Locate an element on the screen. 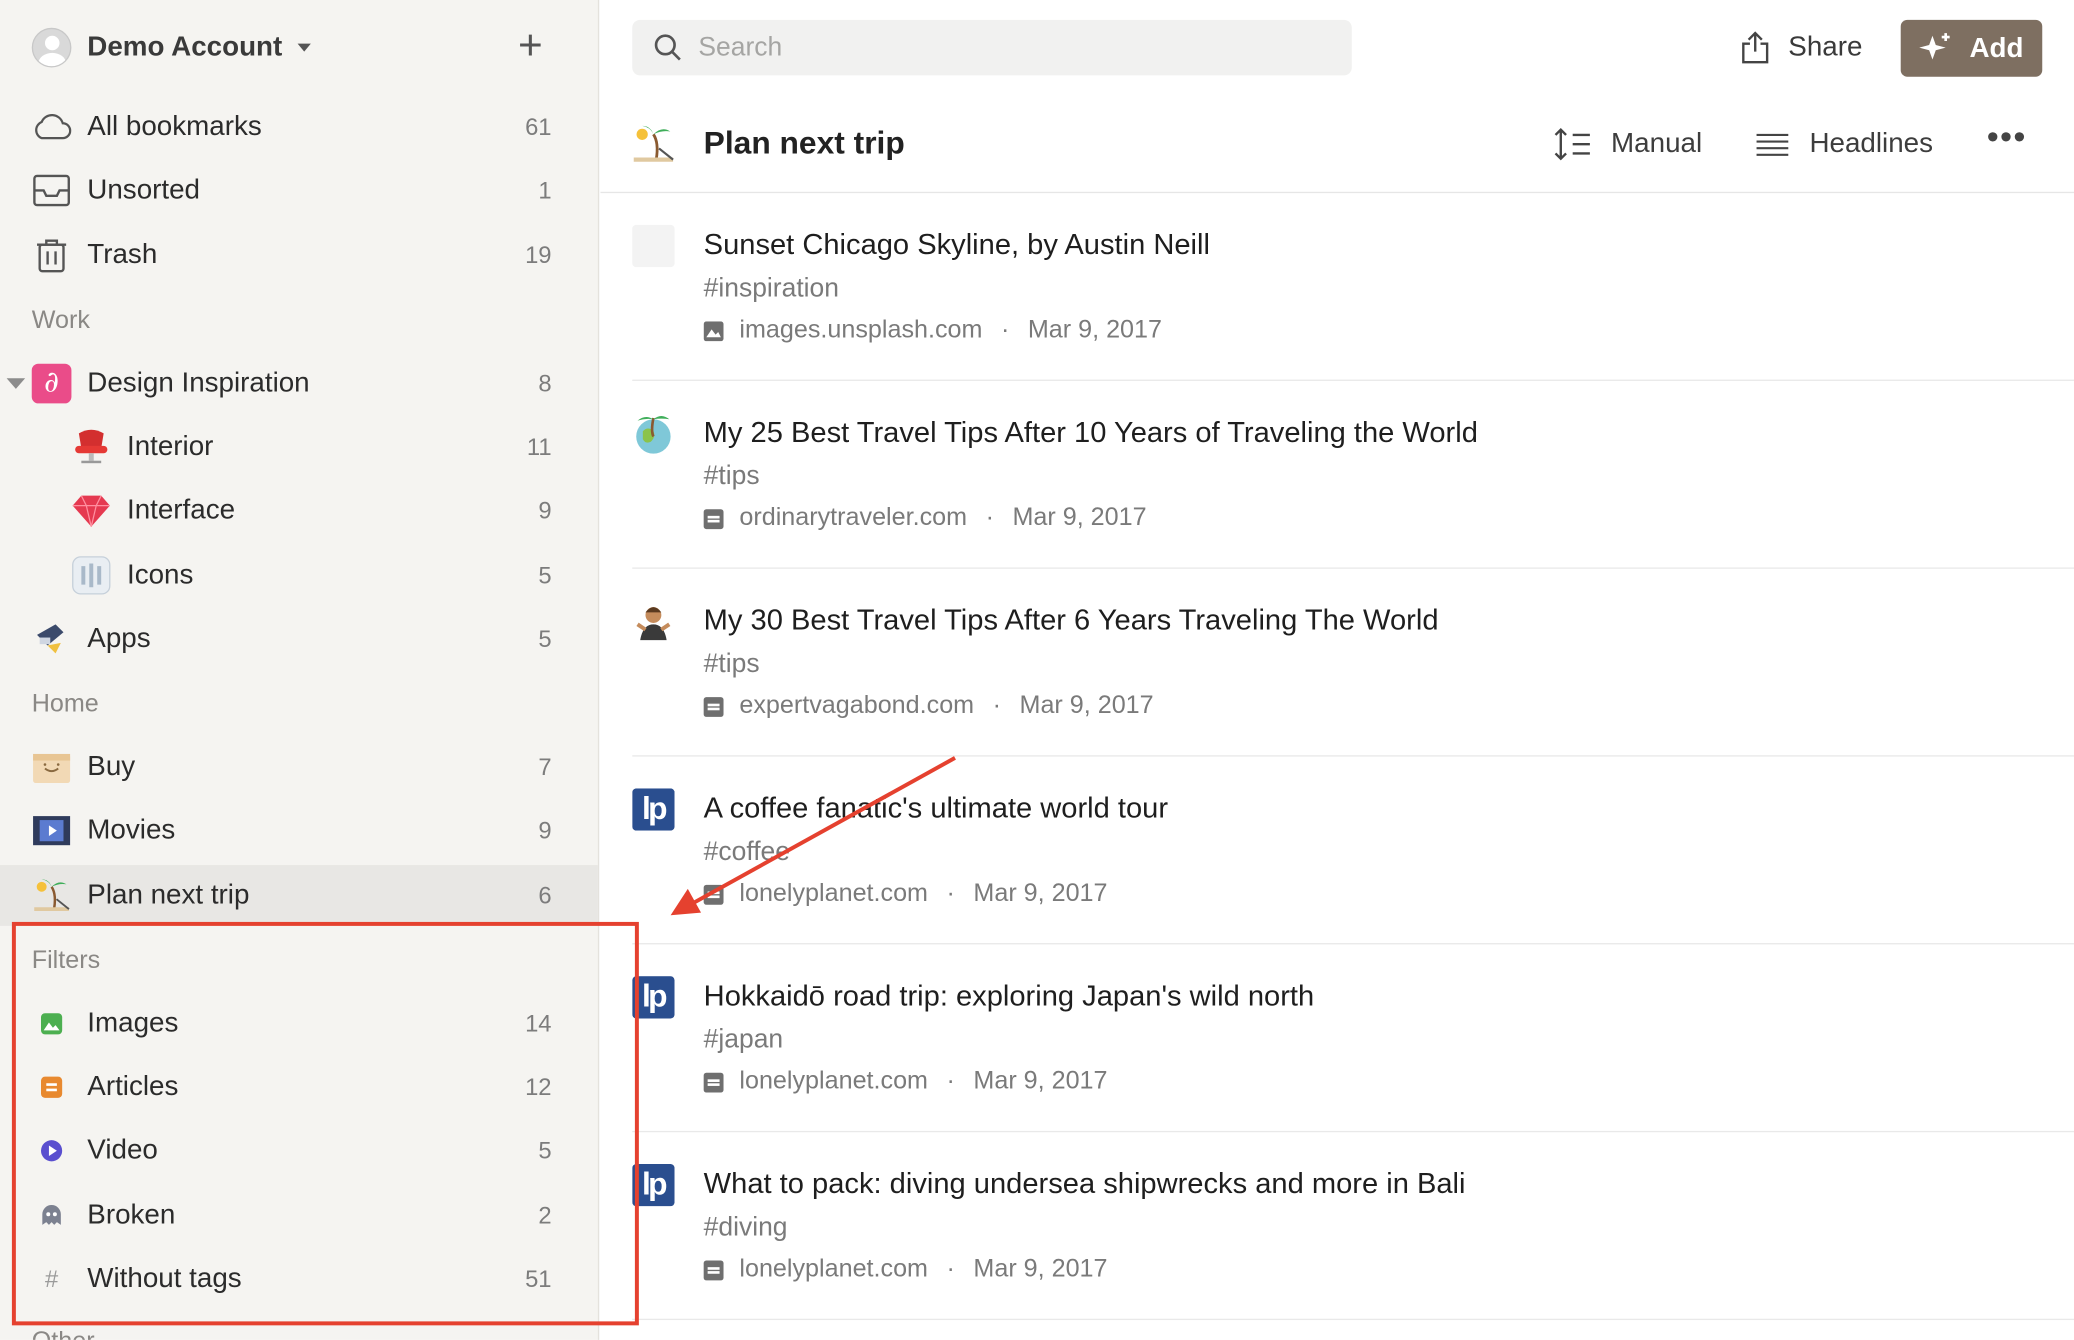  sidebar-item-label: Images is located at coordinates (133, 1023).